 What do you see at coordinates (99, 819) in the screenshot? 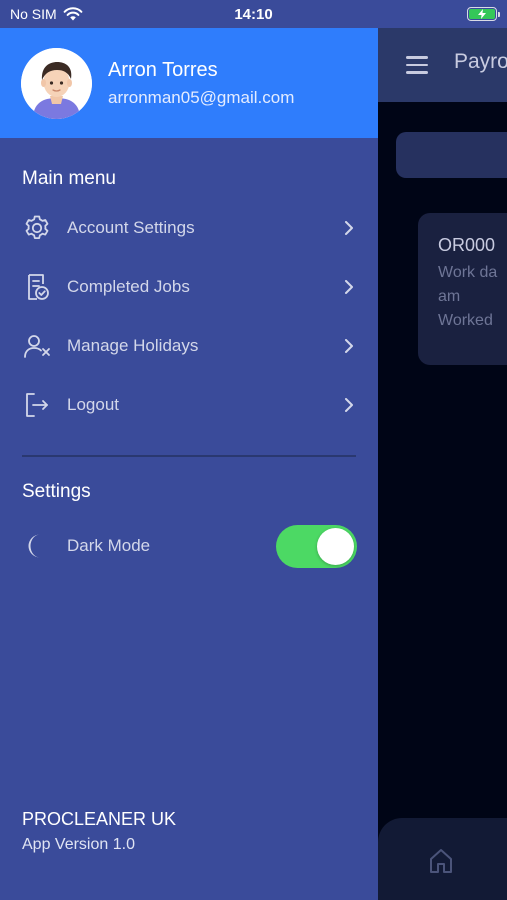
I see `company-name: PROCLEANER UK` at bounding box center [99, 819].